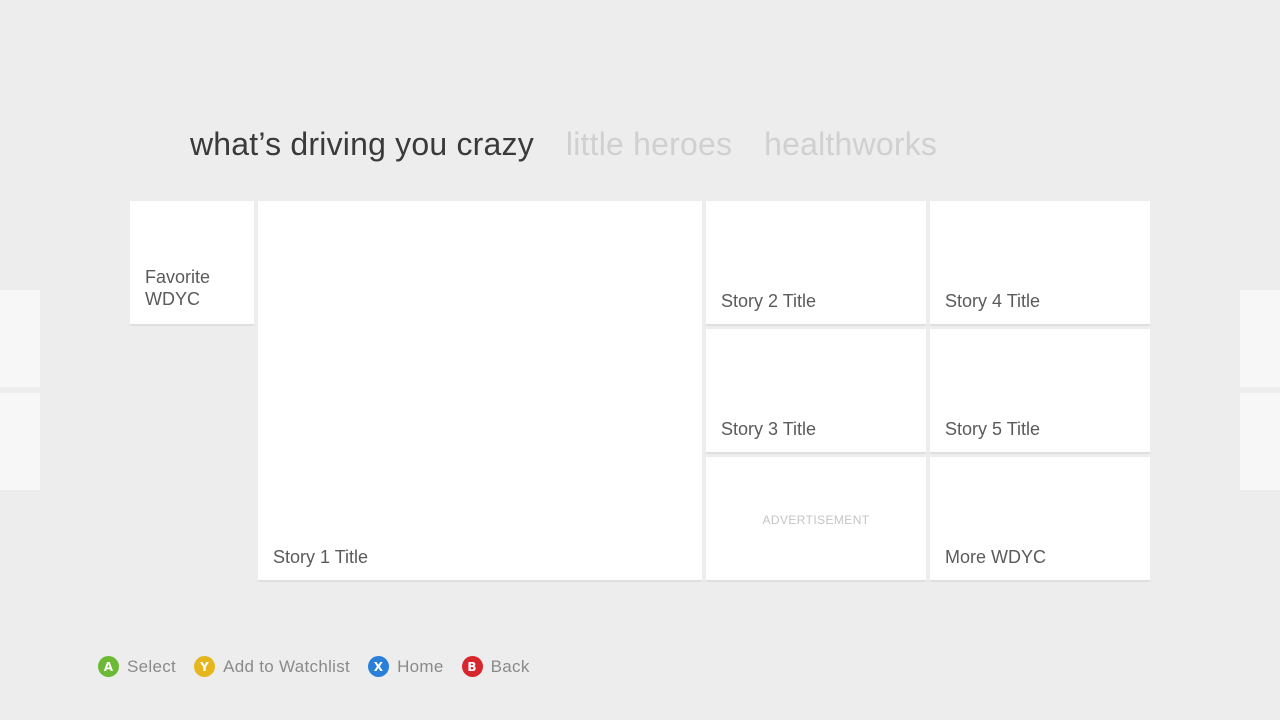 The width and height of the screenshot is (1280, 720). Describe the element at coordinates (1260, 338) in the screenshot. I see `right-peek-panel-top` at that location.